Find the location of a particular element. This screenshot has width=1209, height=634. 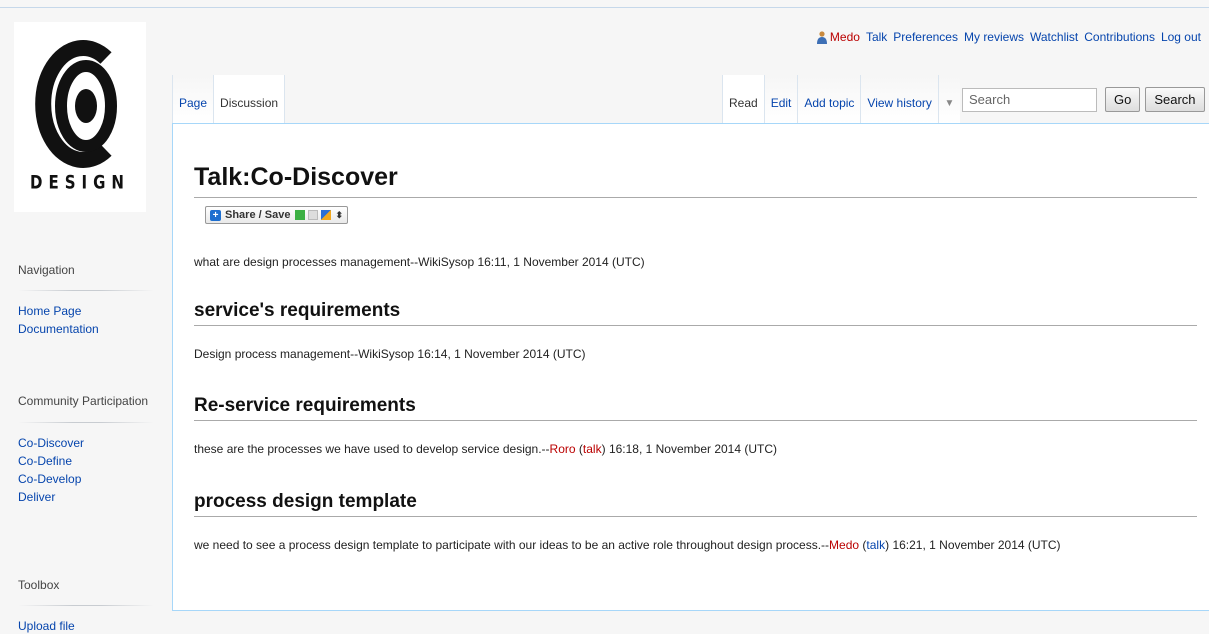

site-logo: DESIGN is located at coordinates (80, 117).